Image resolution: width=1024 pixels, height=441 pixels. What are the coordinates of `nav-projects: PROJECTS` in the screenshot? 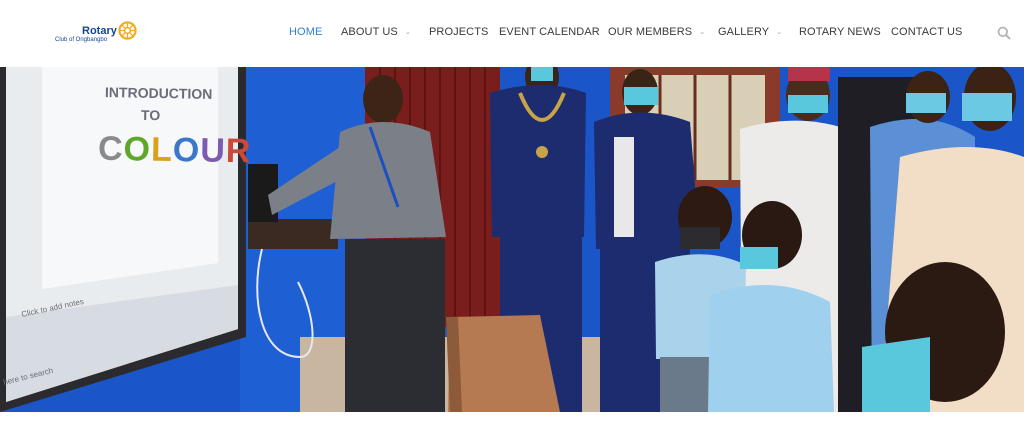 It's located at (458, 32).